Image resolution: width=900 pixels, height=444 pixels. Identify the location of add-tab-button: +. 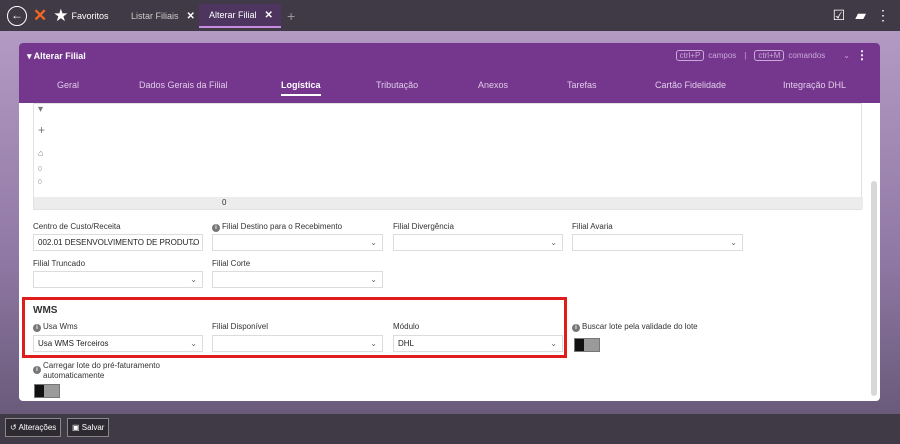
(291, 16).